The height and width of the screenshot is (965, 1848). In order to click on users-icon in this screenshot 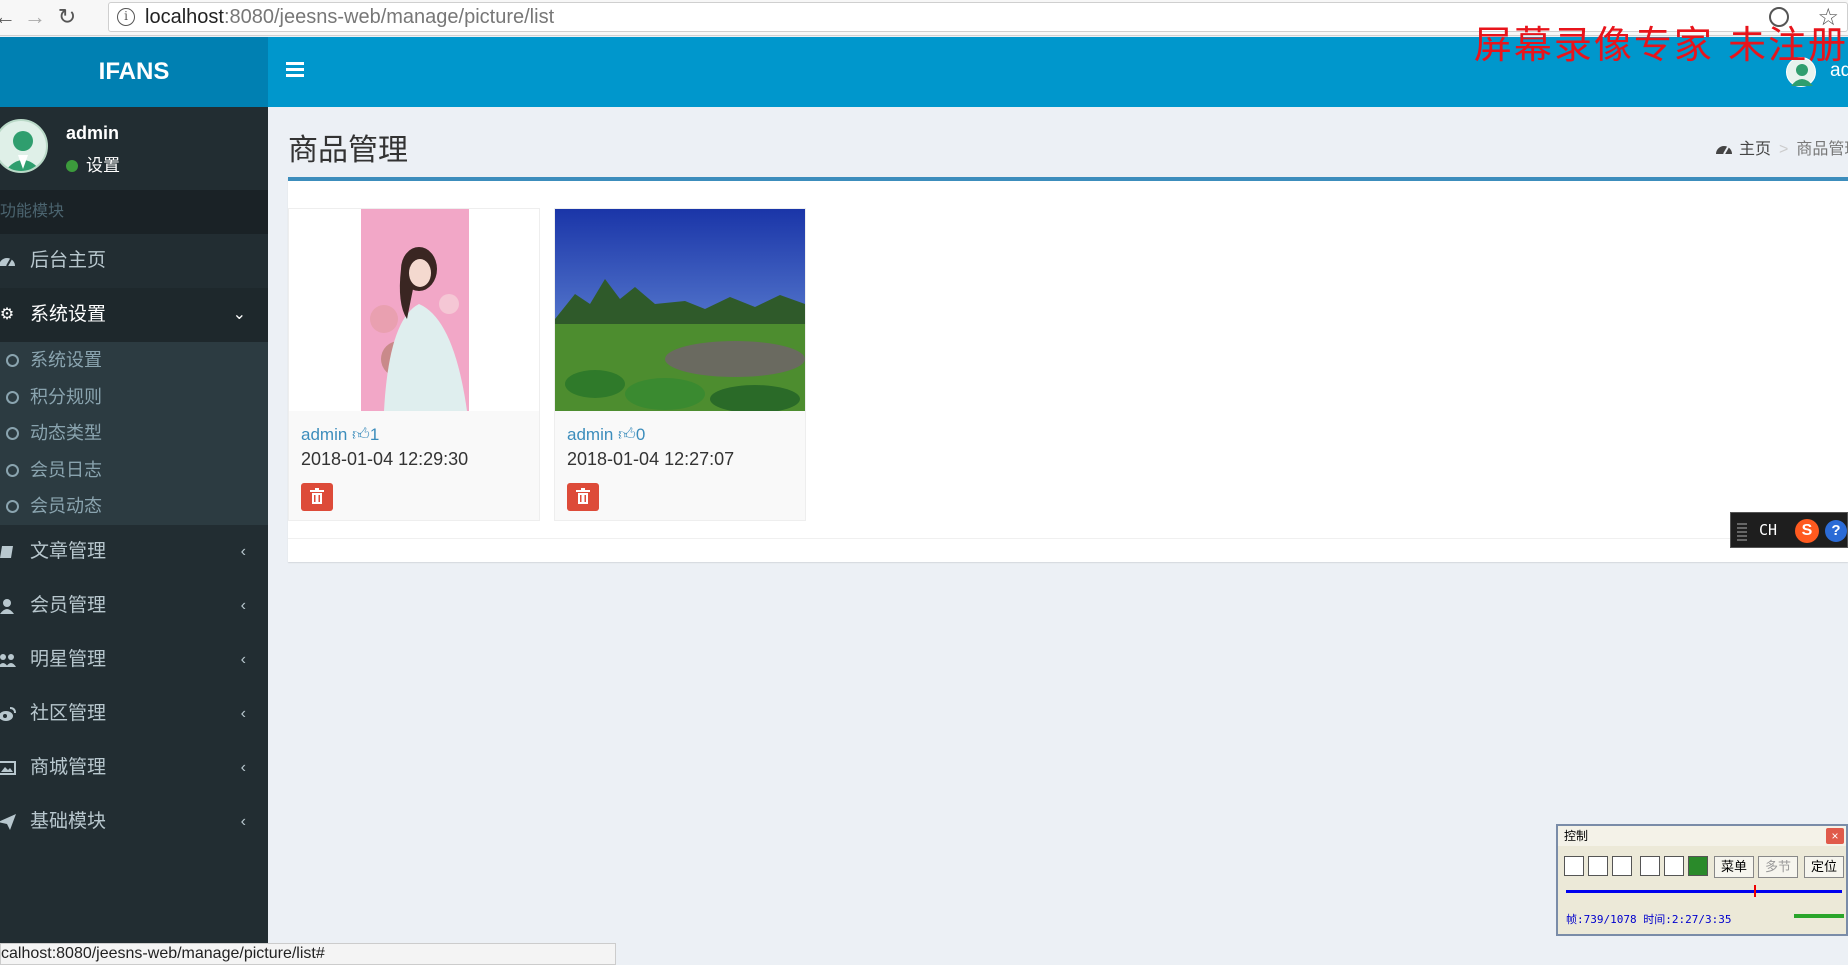, I will do `click(8, 660)`.